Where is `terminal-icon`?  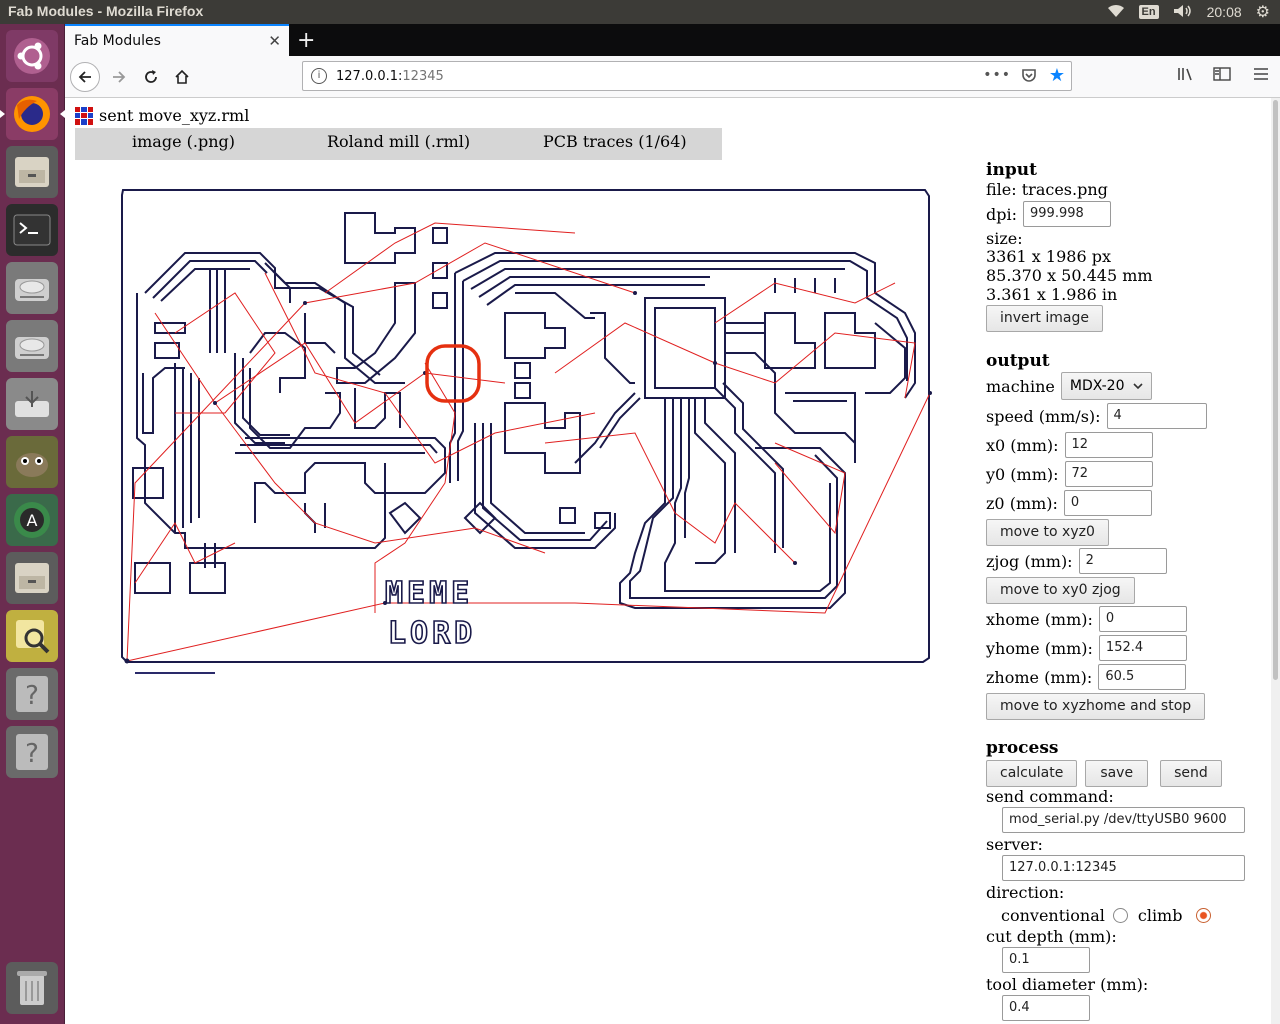 terminal-icon is located at coordinates (32, 230).